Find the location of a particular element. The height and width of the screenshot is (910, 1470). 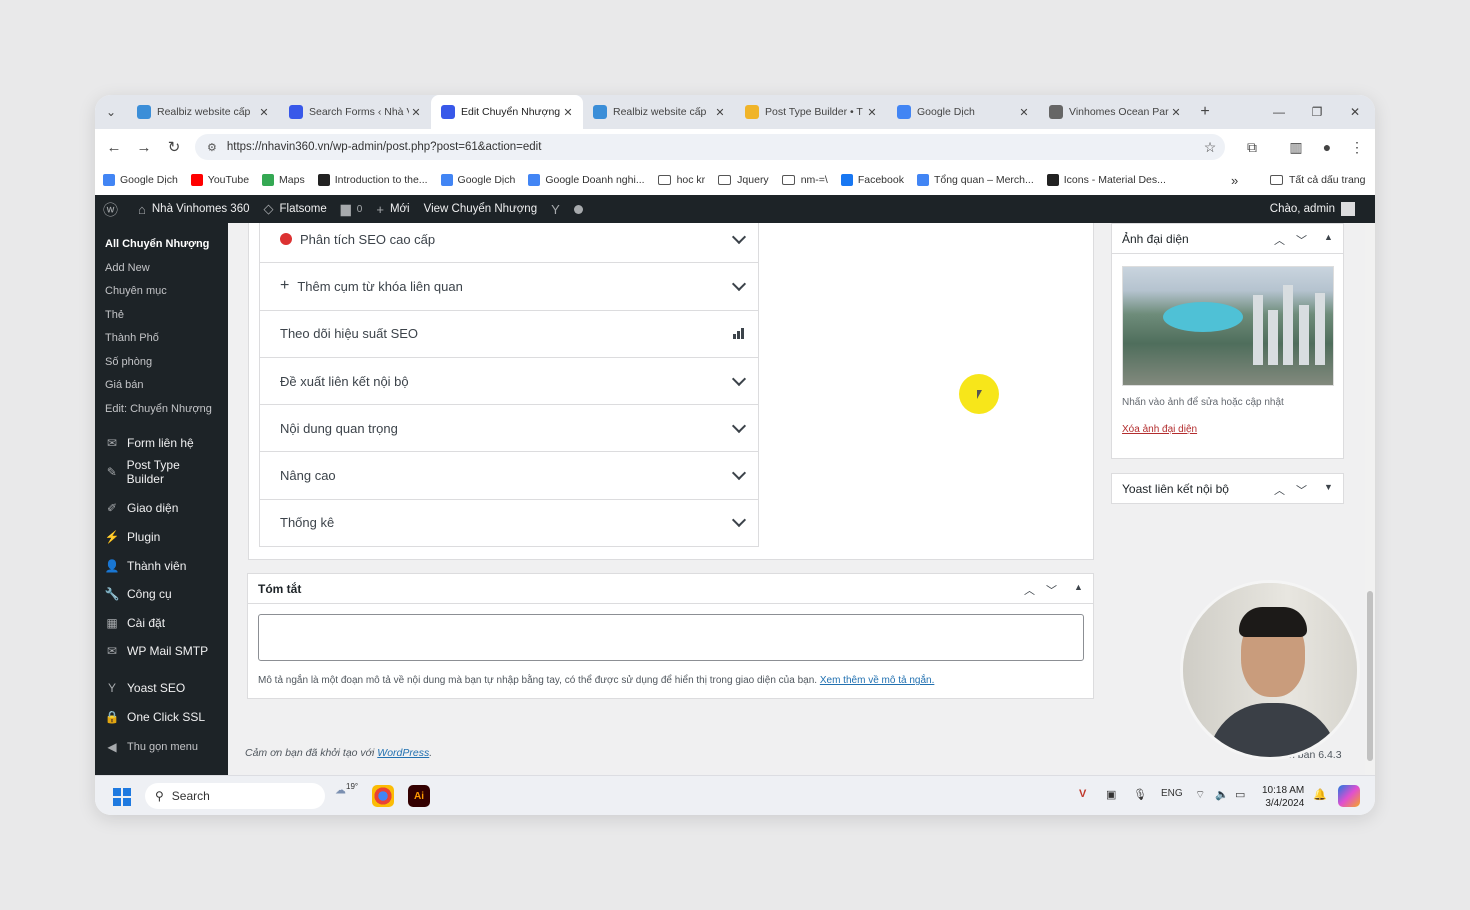

back-icon: ← is located at coordinates (114, 147).